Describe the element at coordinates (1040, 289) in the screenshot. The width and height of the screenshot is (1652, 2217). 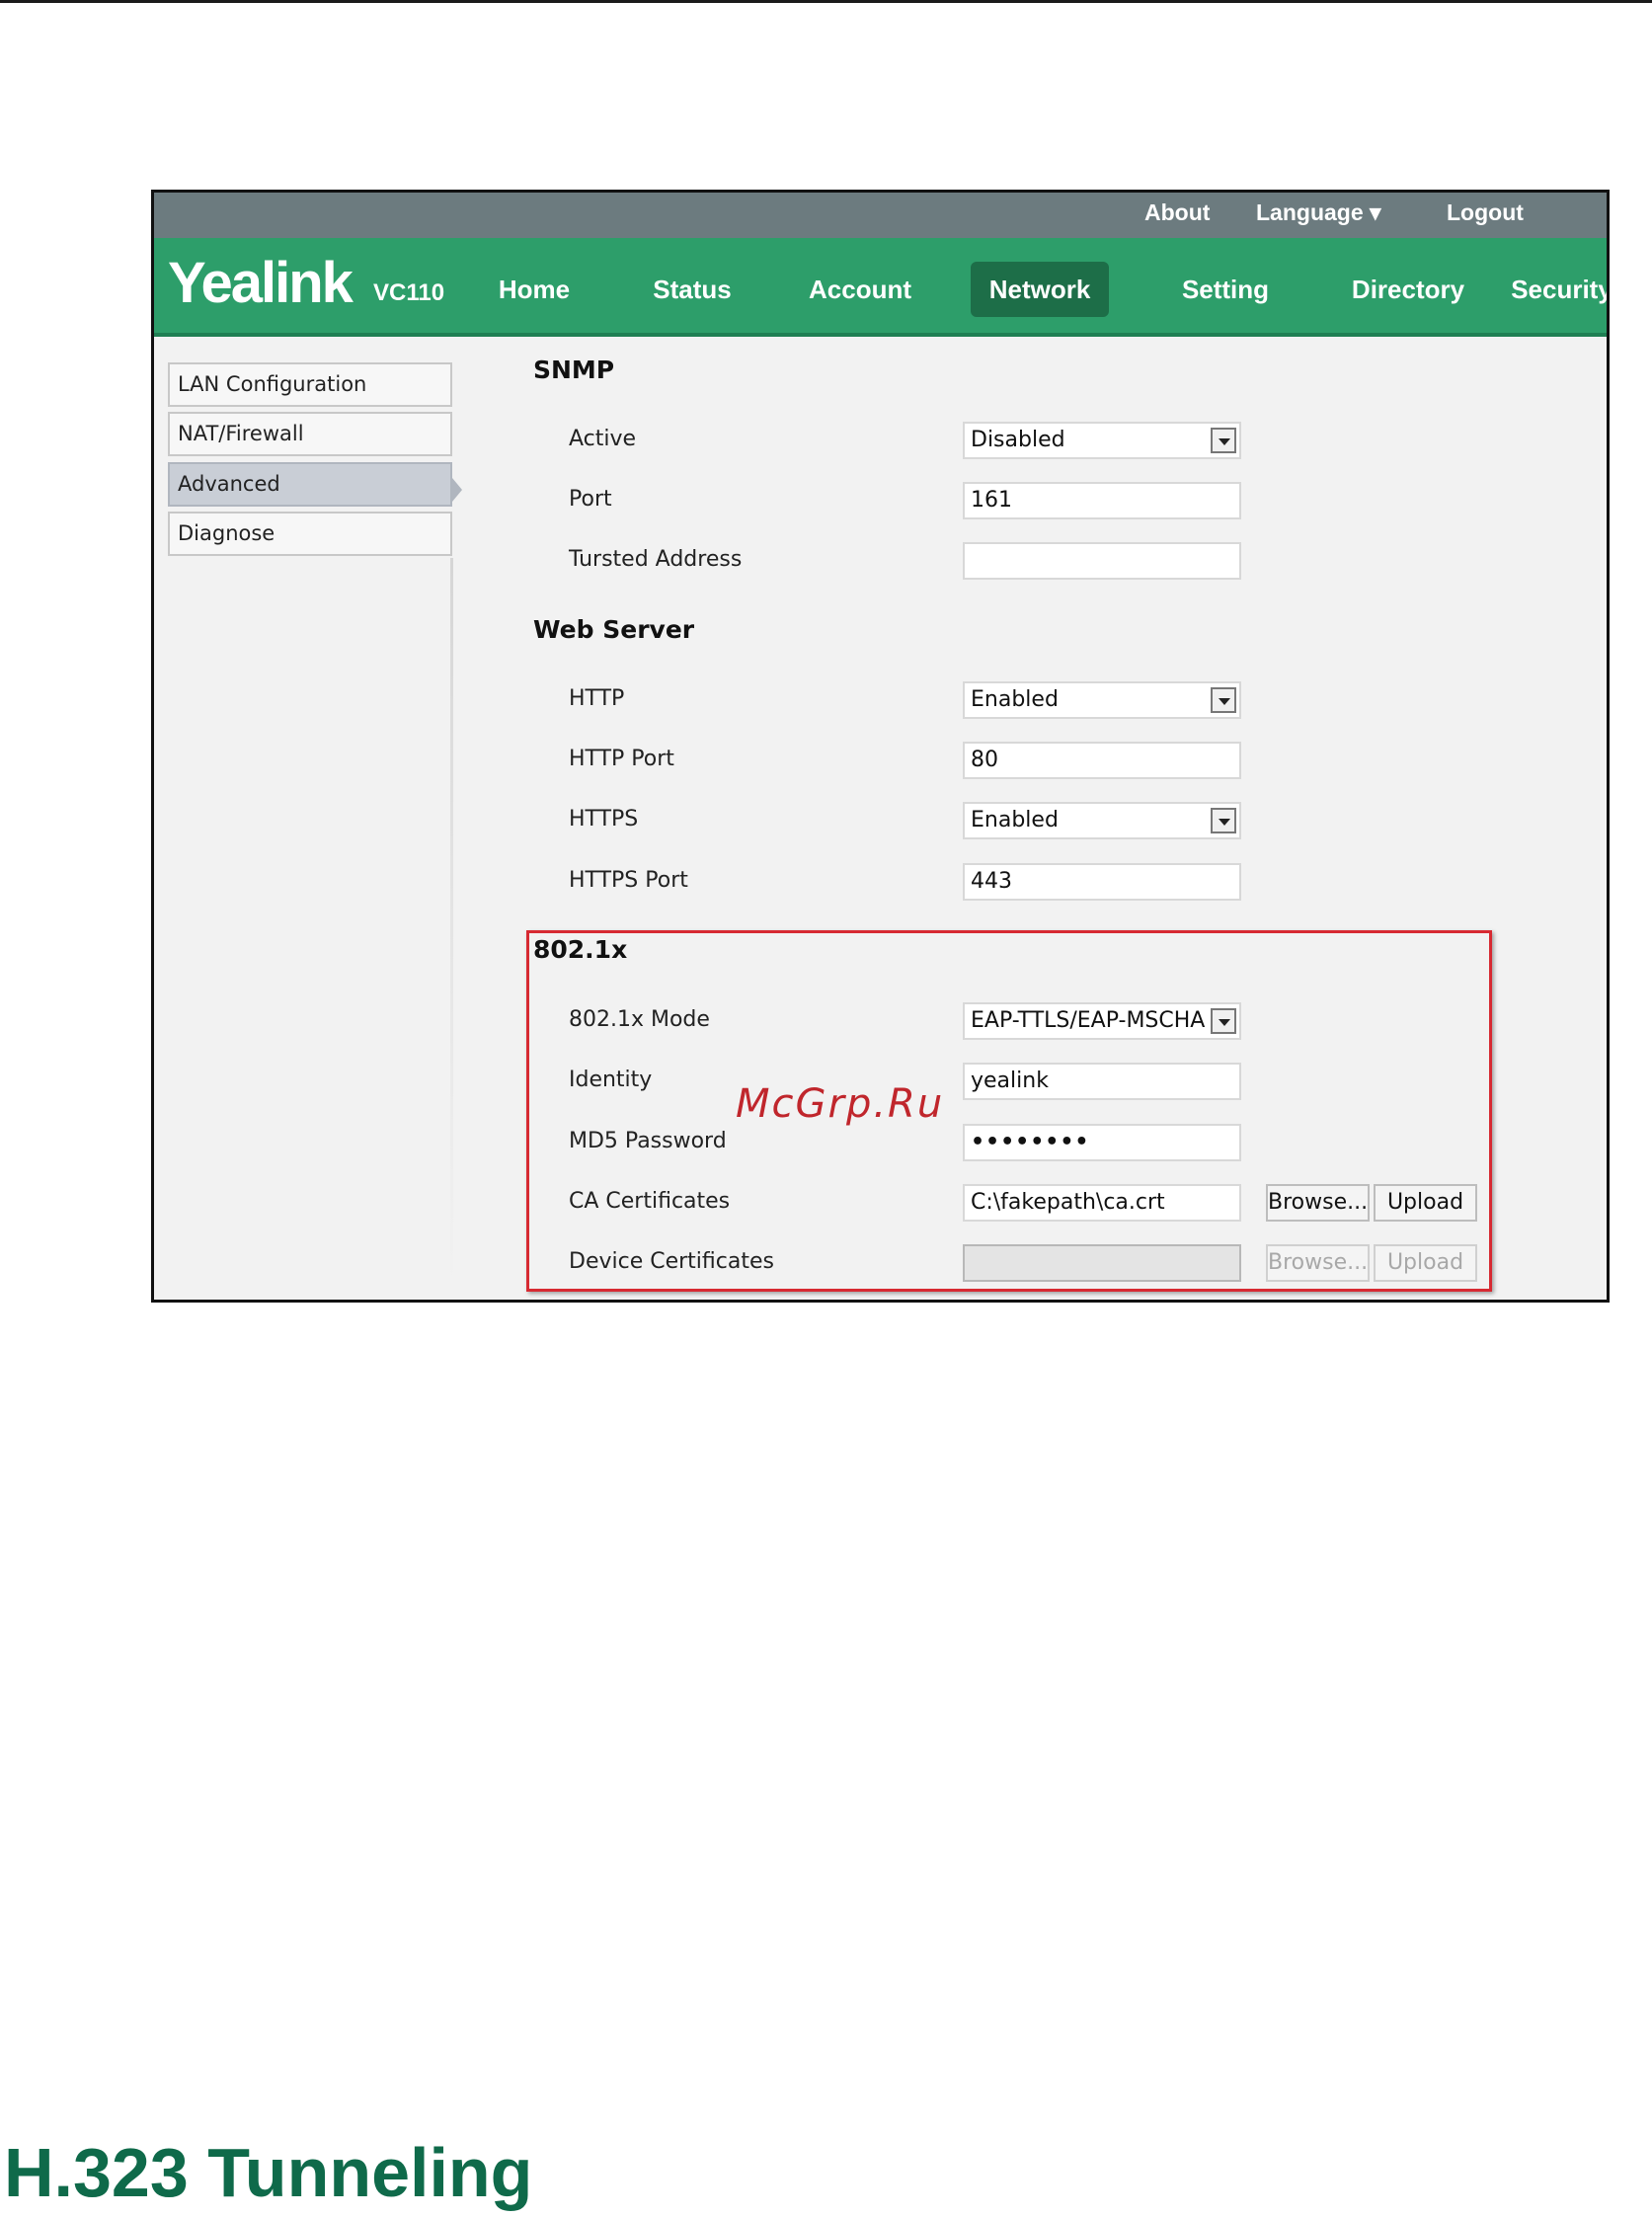
I see `nav-network: Network` at that location.